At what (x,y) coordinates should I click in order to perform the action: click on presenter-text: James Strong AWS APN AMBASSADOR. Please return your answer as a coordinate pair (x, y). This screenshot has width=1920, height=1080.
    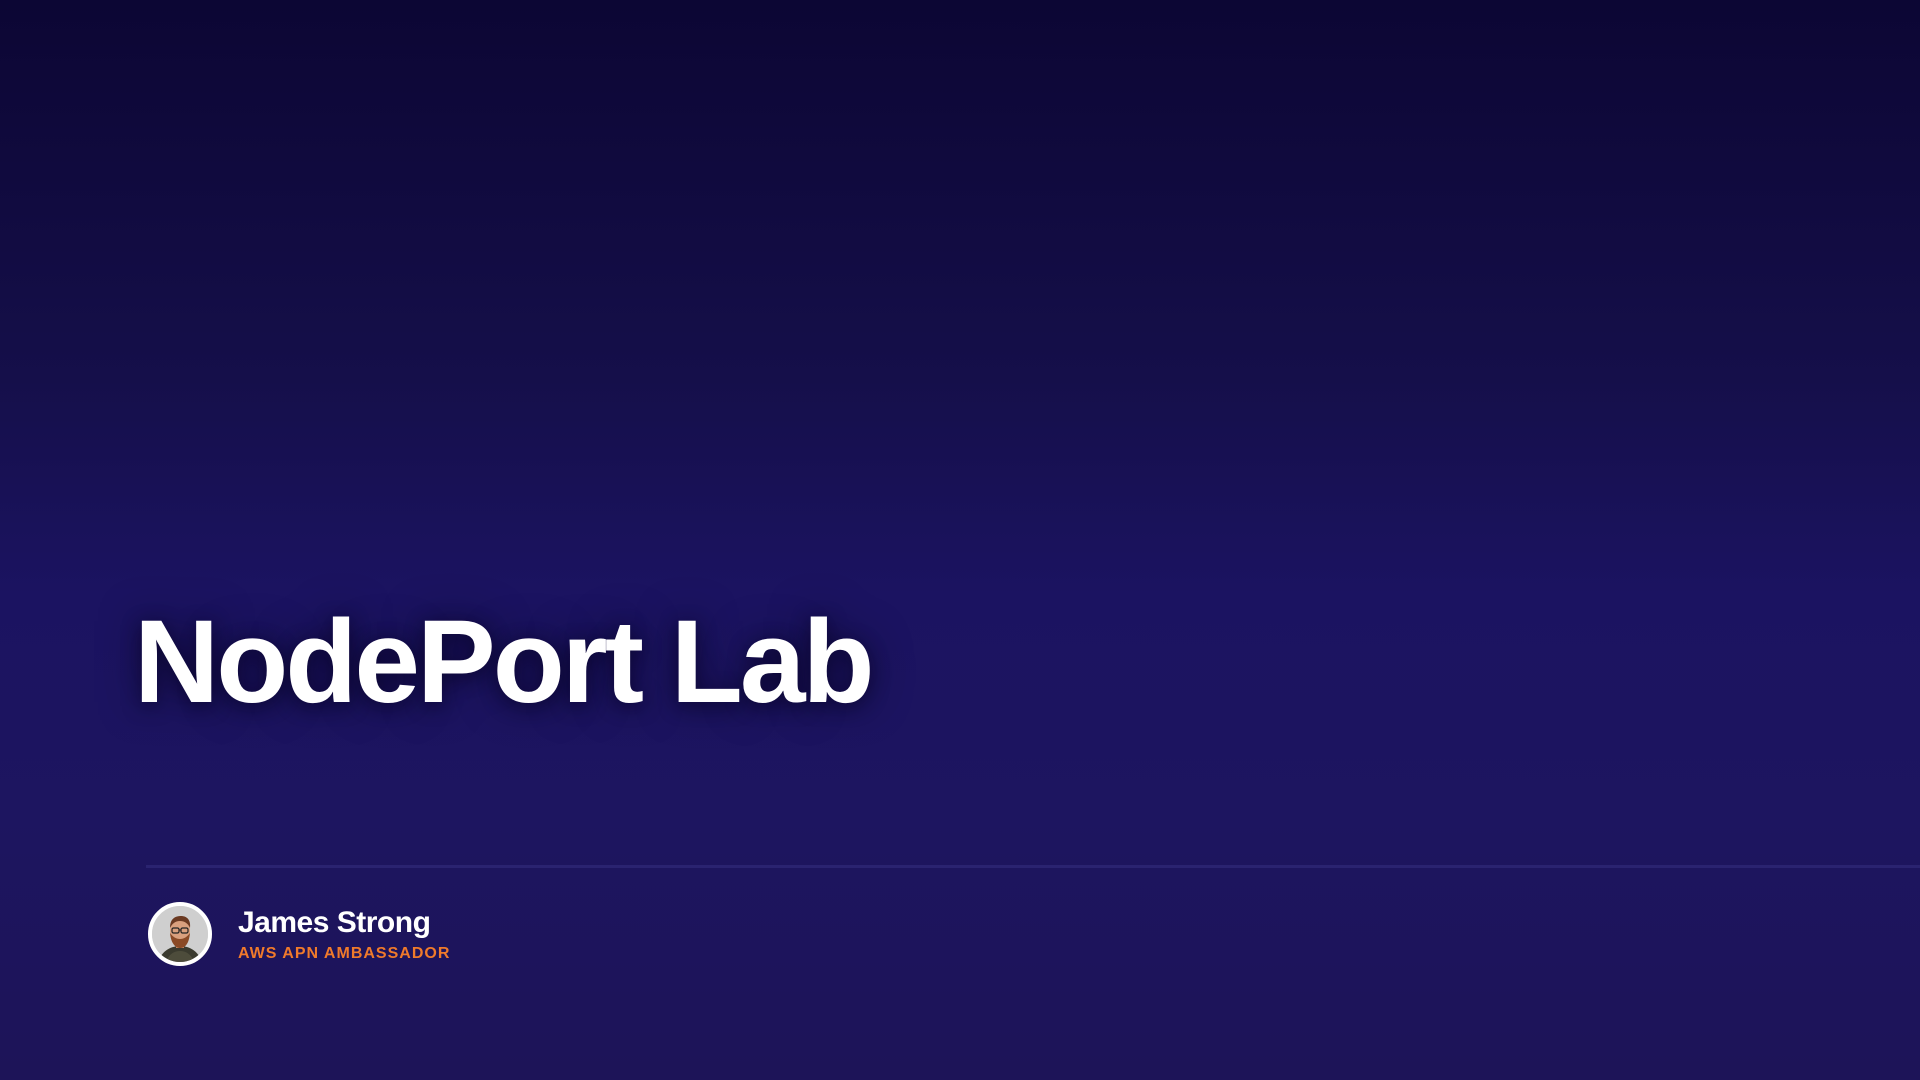
    Looking at the image, I should click on (344, 934).